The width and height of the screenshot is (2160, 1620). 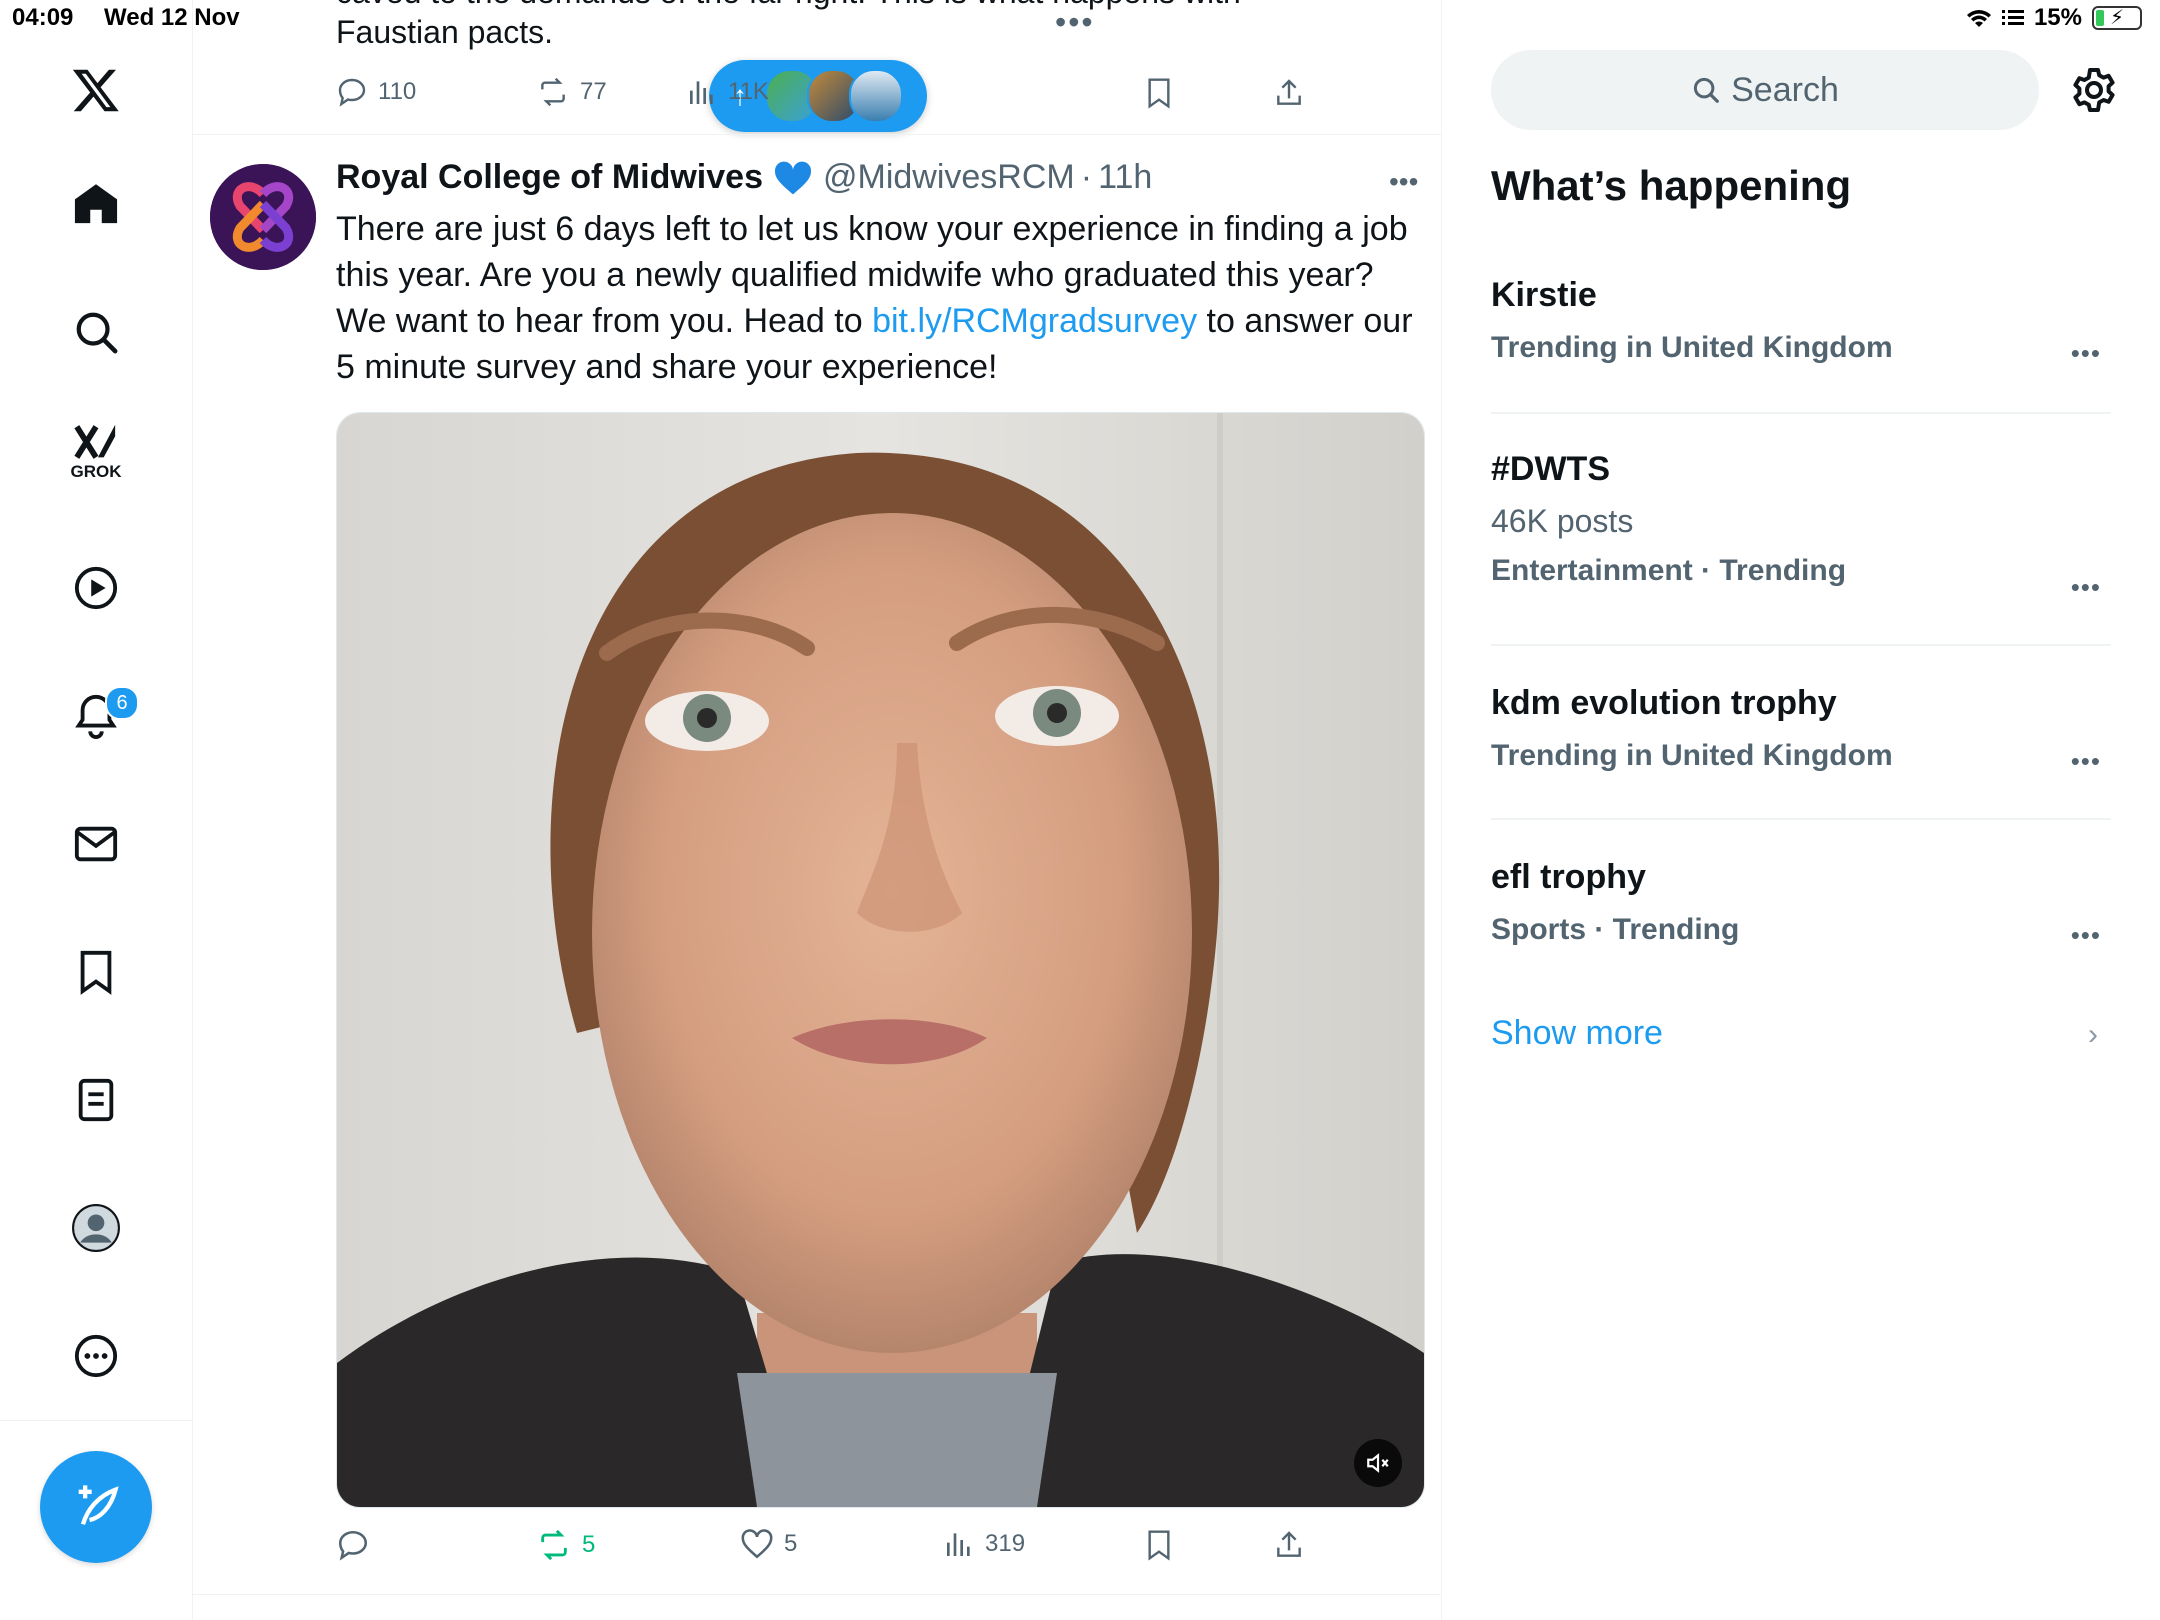 I want to click on video-icon, so click(x=96, y=588).